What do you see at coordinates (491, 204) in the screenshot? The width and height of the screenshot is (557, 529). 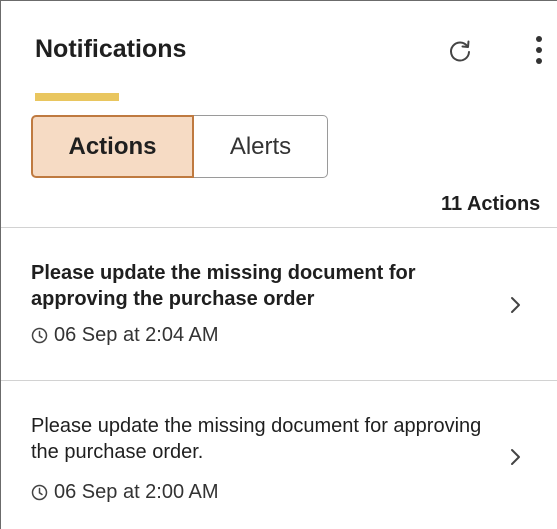 I see `actions-count: 11 Actions` at bounding box center [491, 204].